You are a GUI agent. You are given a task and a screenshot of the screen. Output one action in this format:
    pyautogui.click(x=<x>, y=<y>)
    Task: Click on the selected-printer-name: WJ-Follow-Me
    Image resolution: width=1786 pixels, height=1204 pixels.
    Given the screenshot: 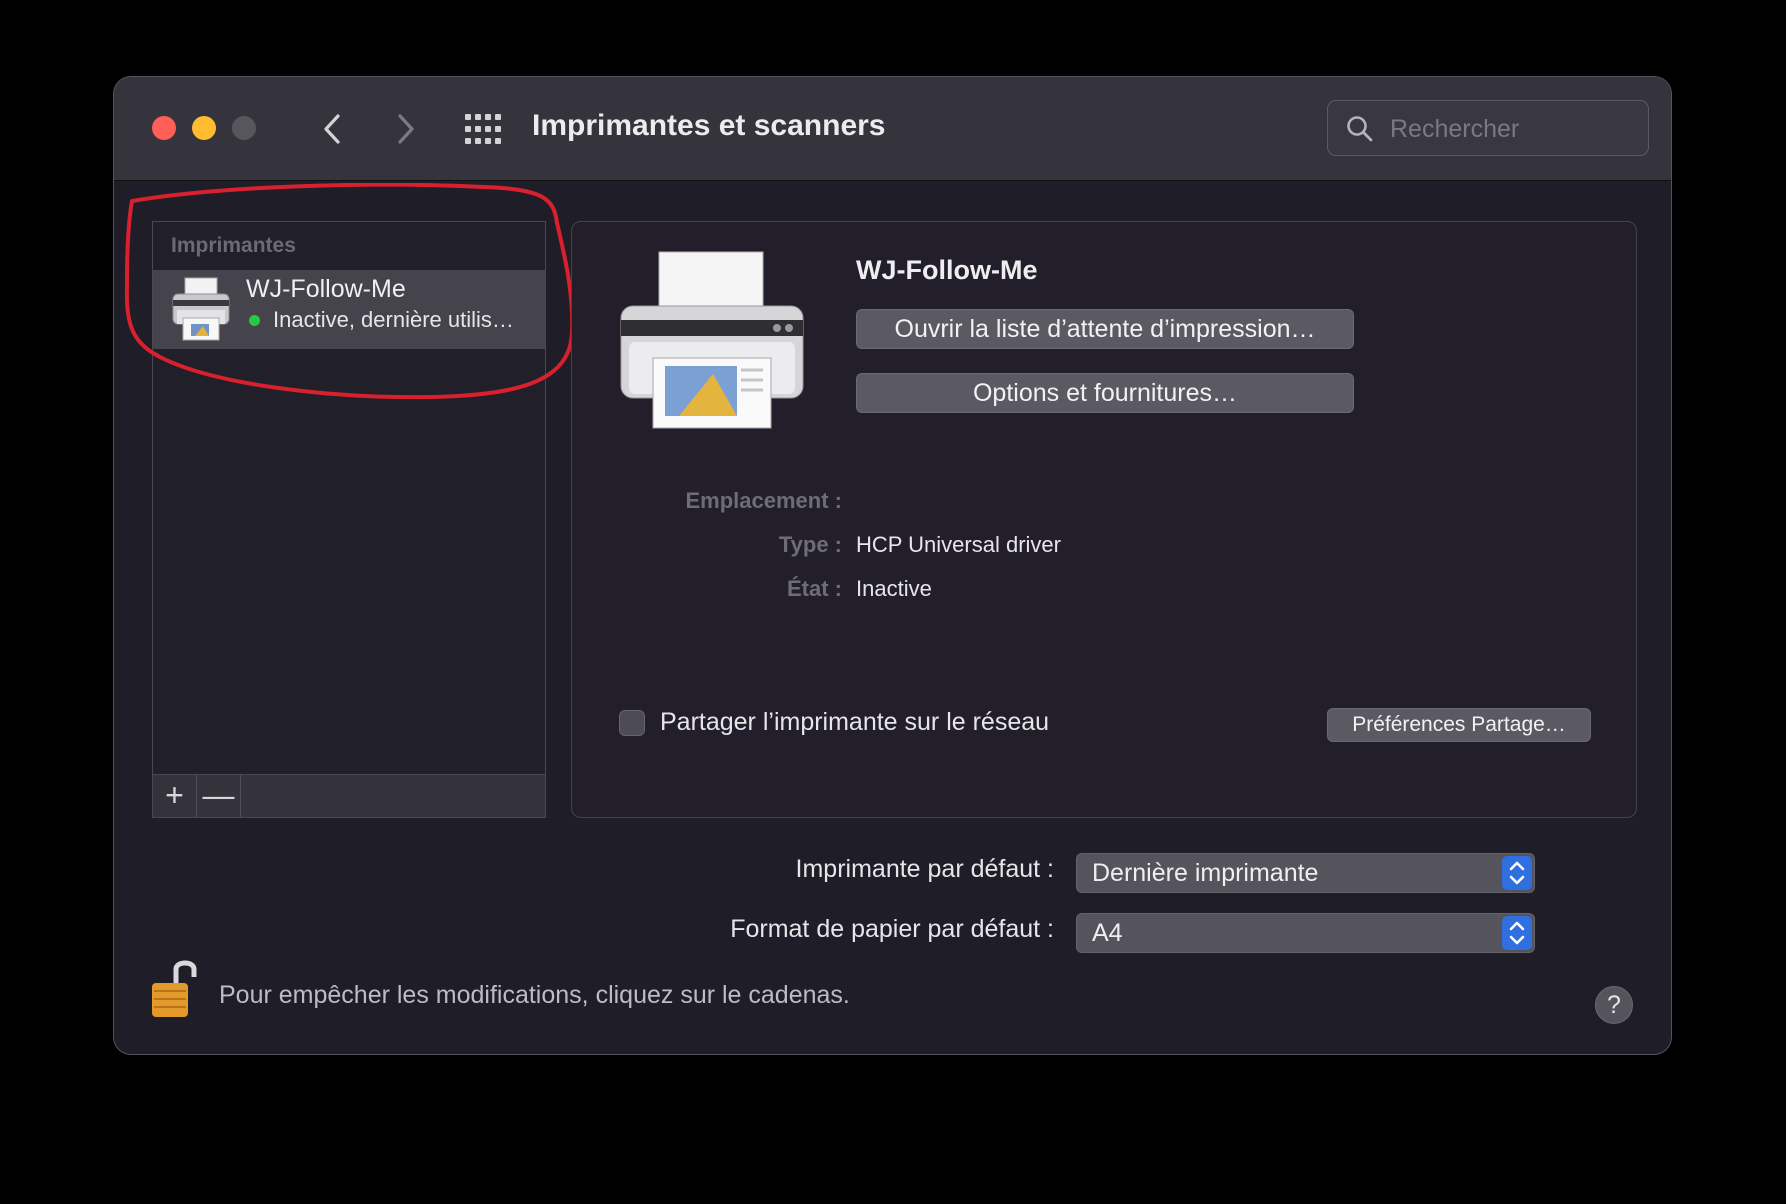 What is the action you would take?
    pyautogui.click(x=947, y=270)
    